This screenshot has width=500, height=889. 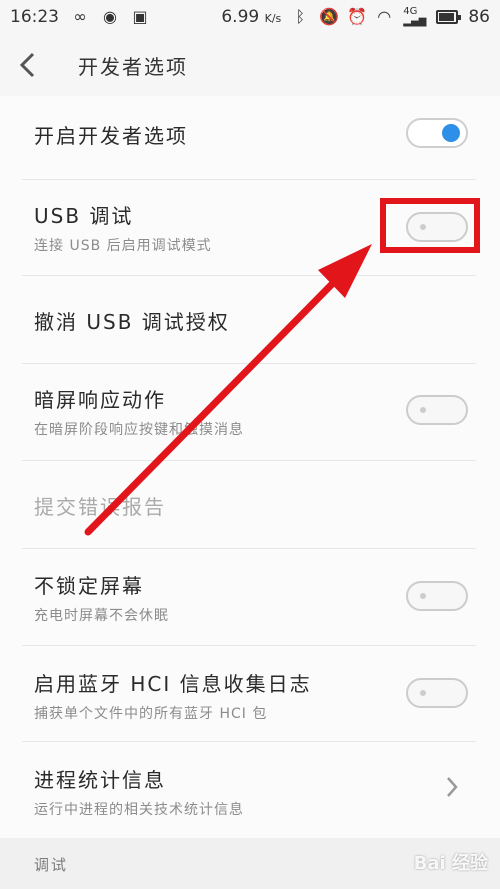 What do you see at coordinates (300, 16) in the screenshot?
I see `bluetooth-icon: ᛒ` at bounding box center [300, 16].